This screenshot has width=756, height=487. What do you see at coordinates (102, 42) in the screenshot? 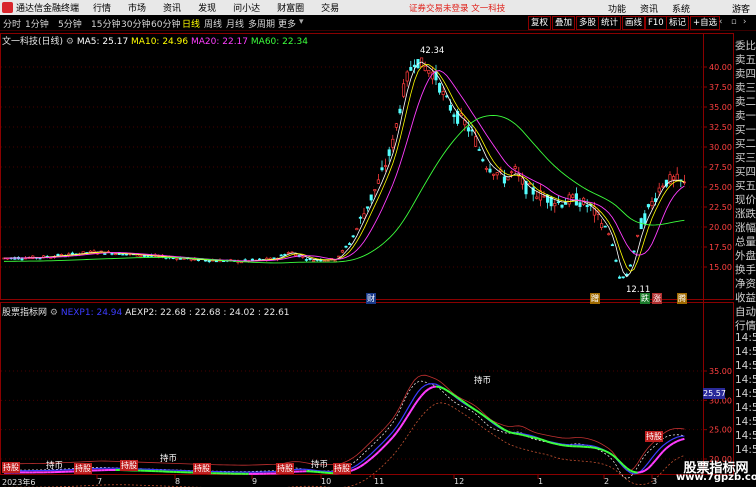
I see `ma5-value: MA5: 25.17` at bounding box center [102, 42].